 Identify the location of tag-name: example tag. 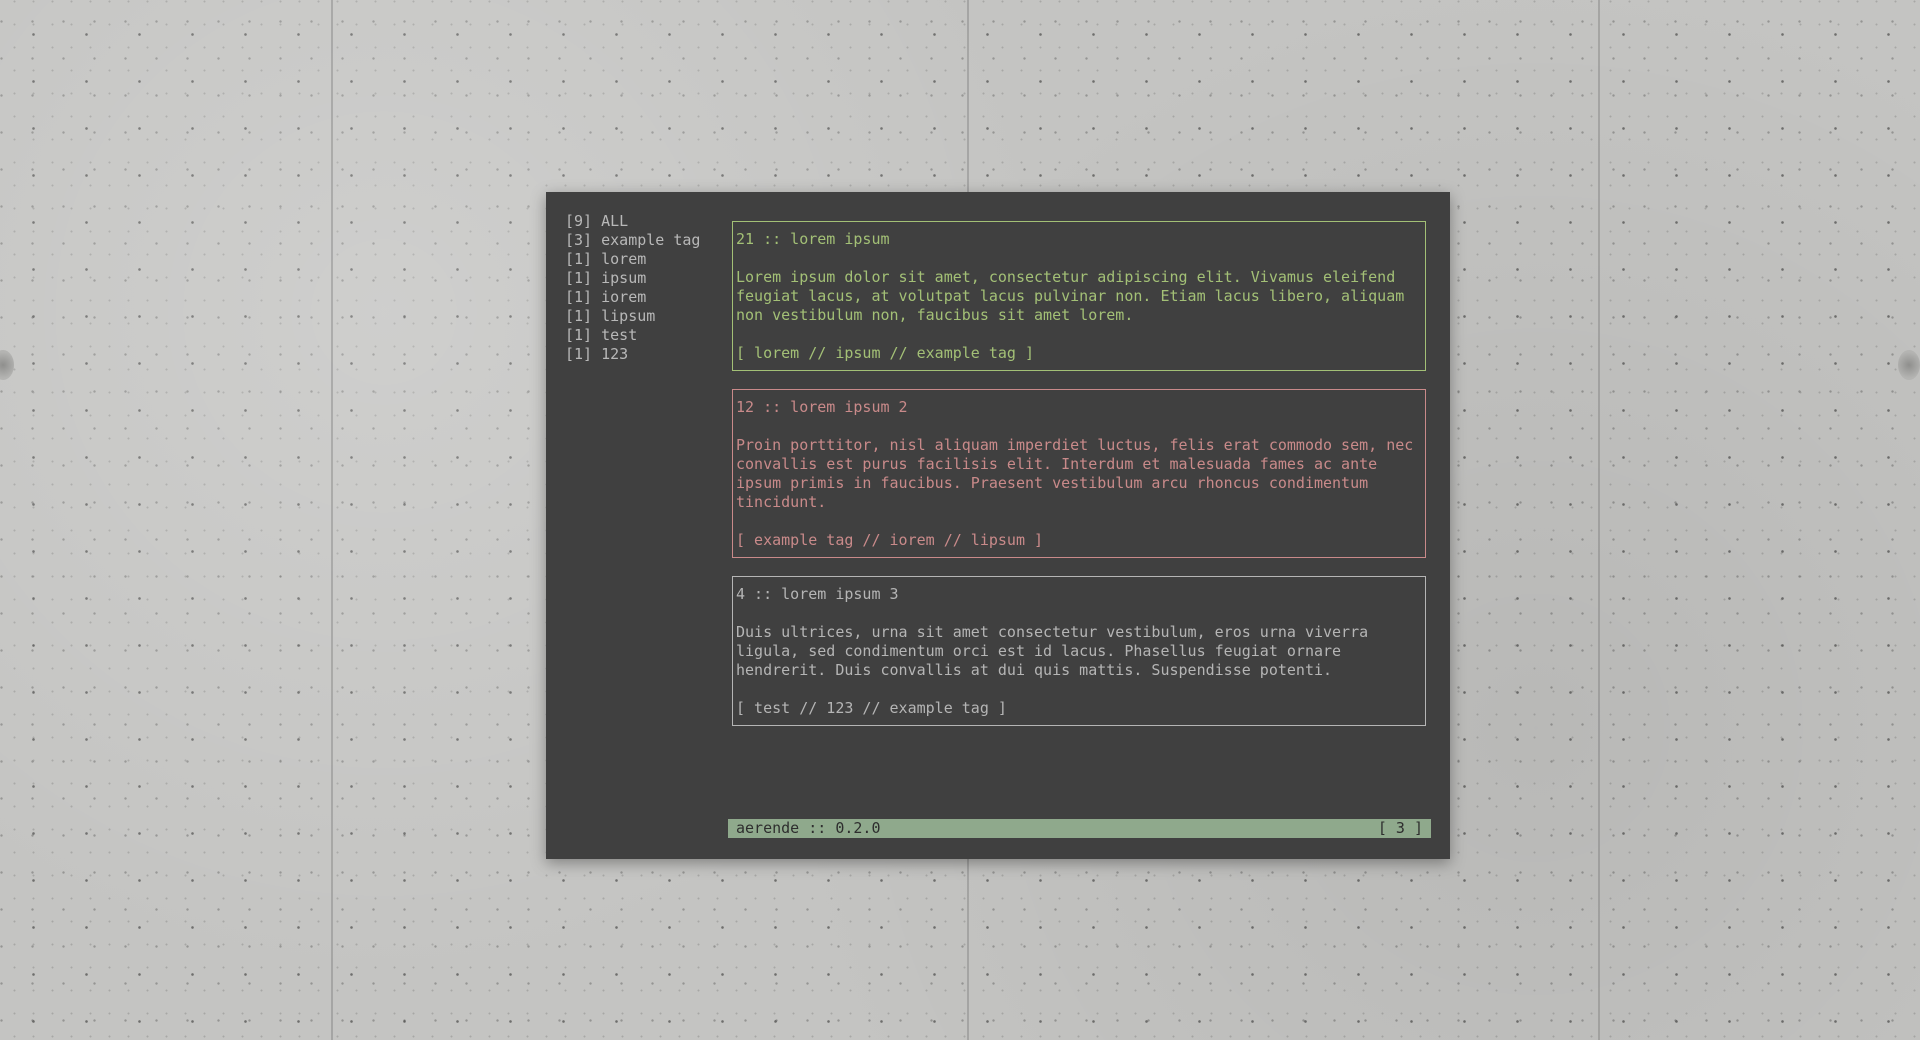
(651, 240).